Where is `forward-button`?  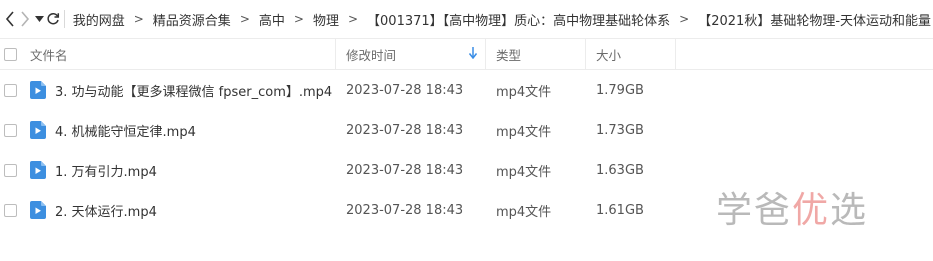 forward-button is located at coordinates (25, 19).